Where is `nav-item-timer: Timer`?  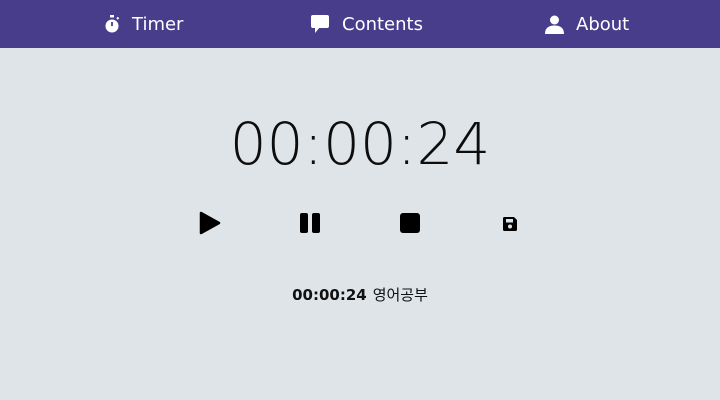 nav-item-timer: Timer is located at coordinates (143, 24).